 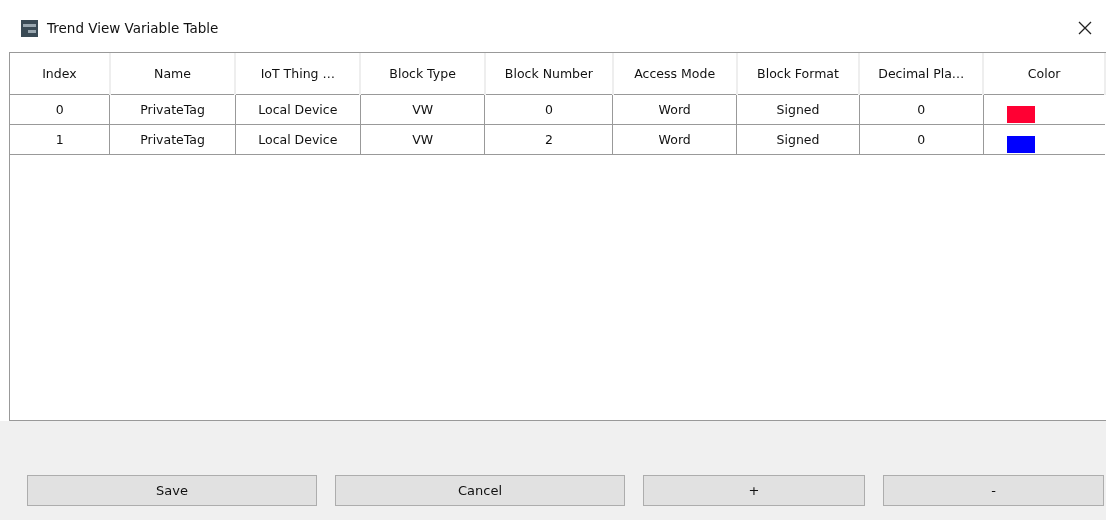 I want to click on table-cell: 2, so click(x=548, y=139).